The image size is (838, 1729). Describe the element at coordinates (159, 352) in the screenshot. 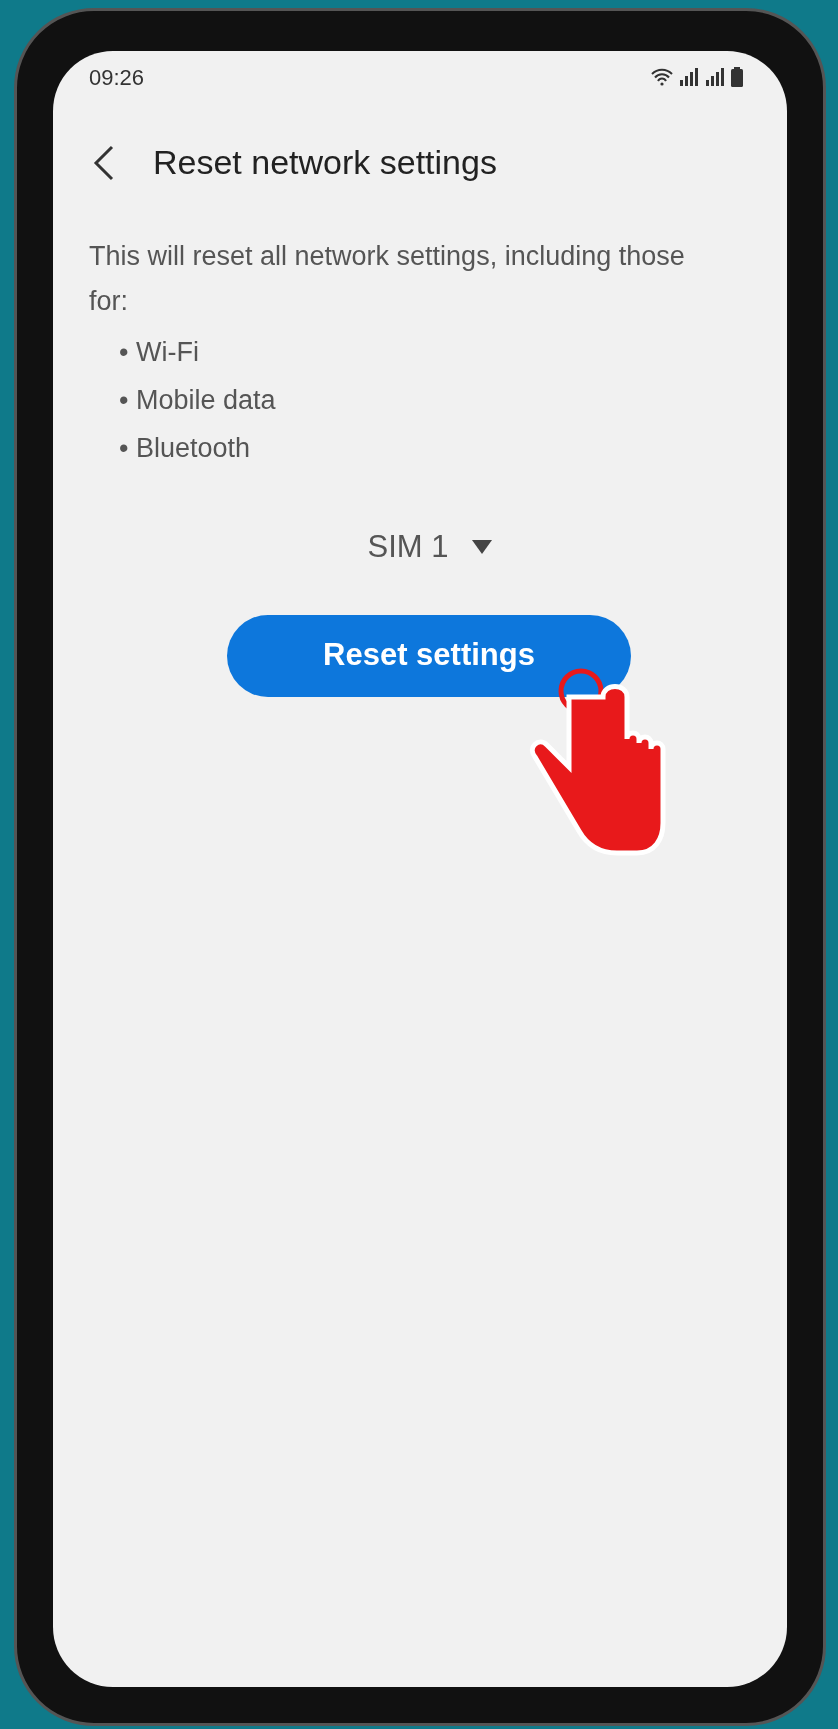

I see `list-item: • Wi-Fi` at that location.